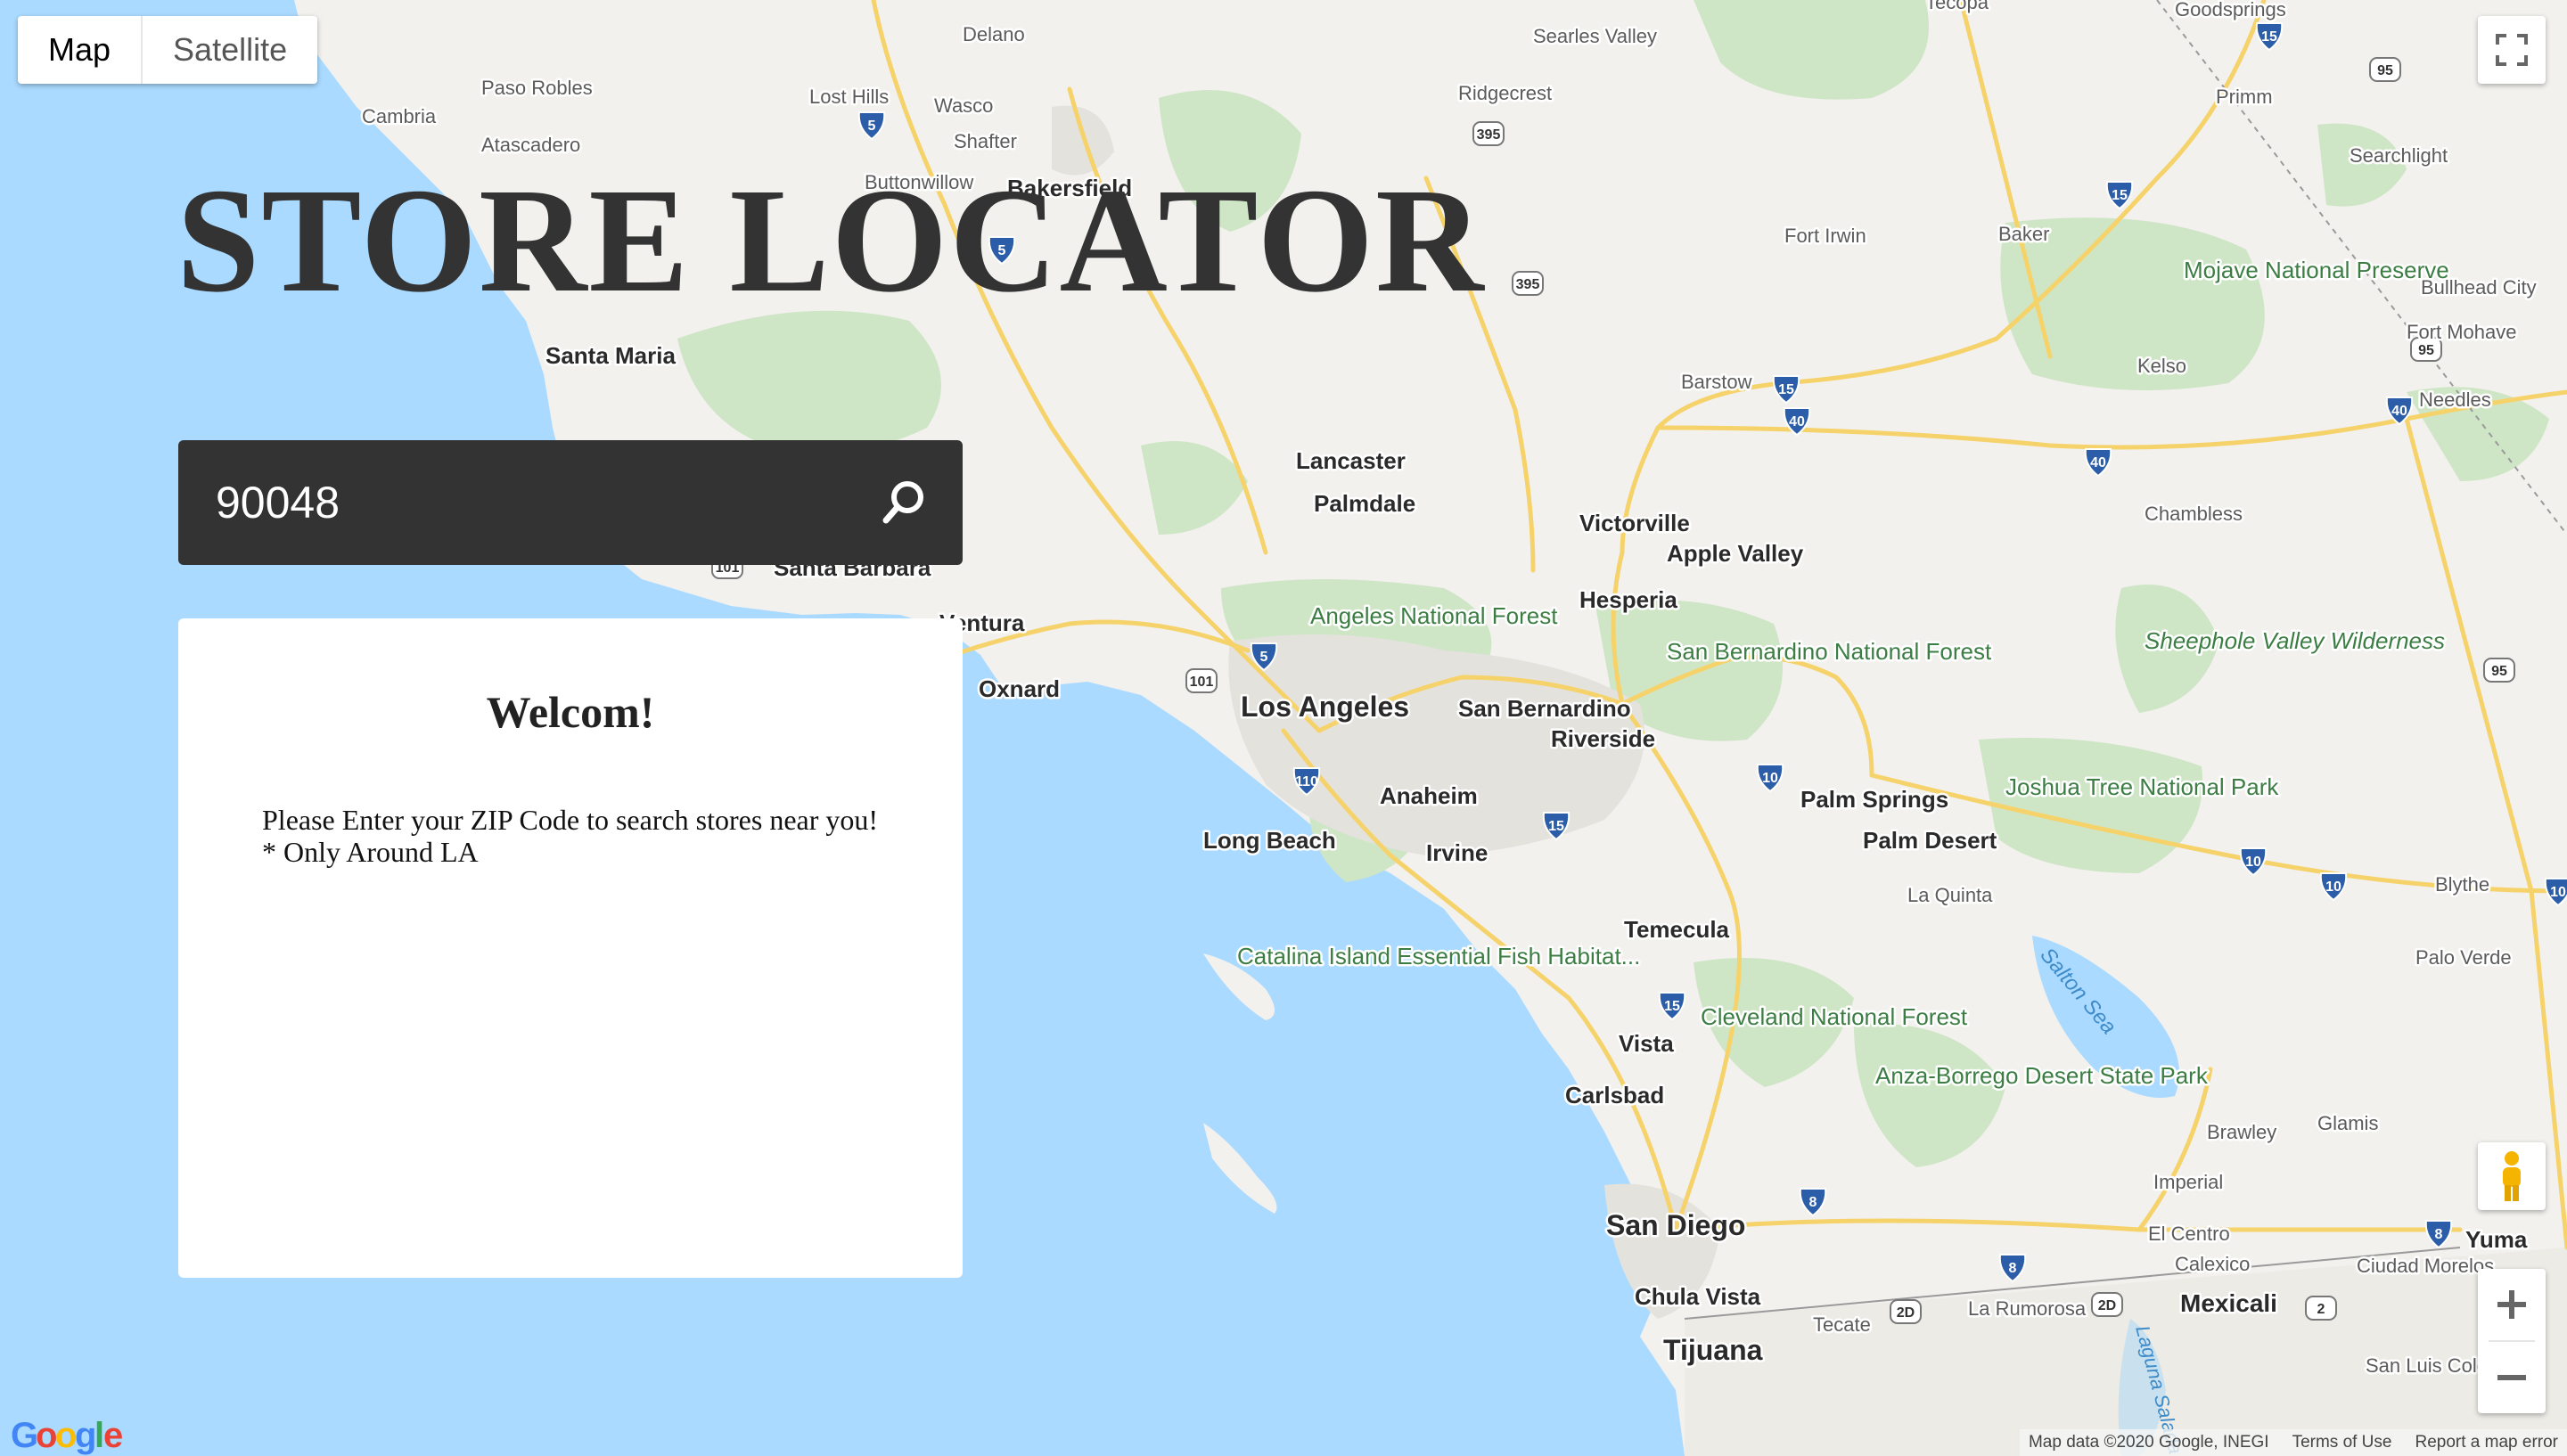  Describe the element at coordinates (2028, 1308) in the screenshot. I see `map-label-la-rumorosa: La Rumorosa` at that location.